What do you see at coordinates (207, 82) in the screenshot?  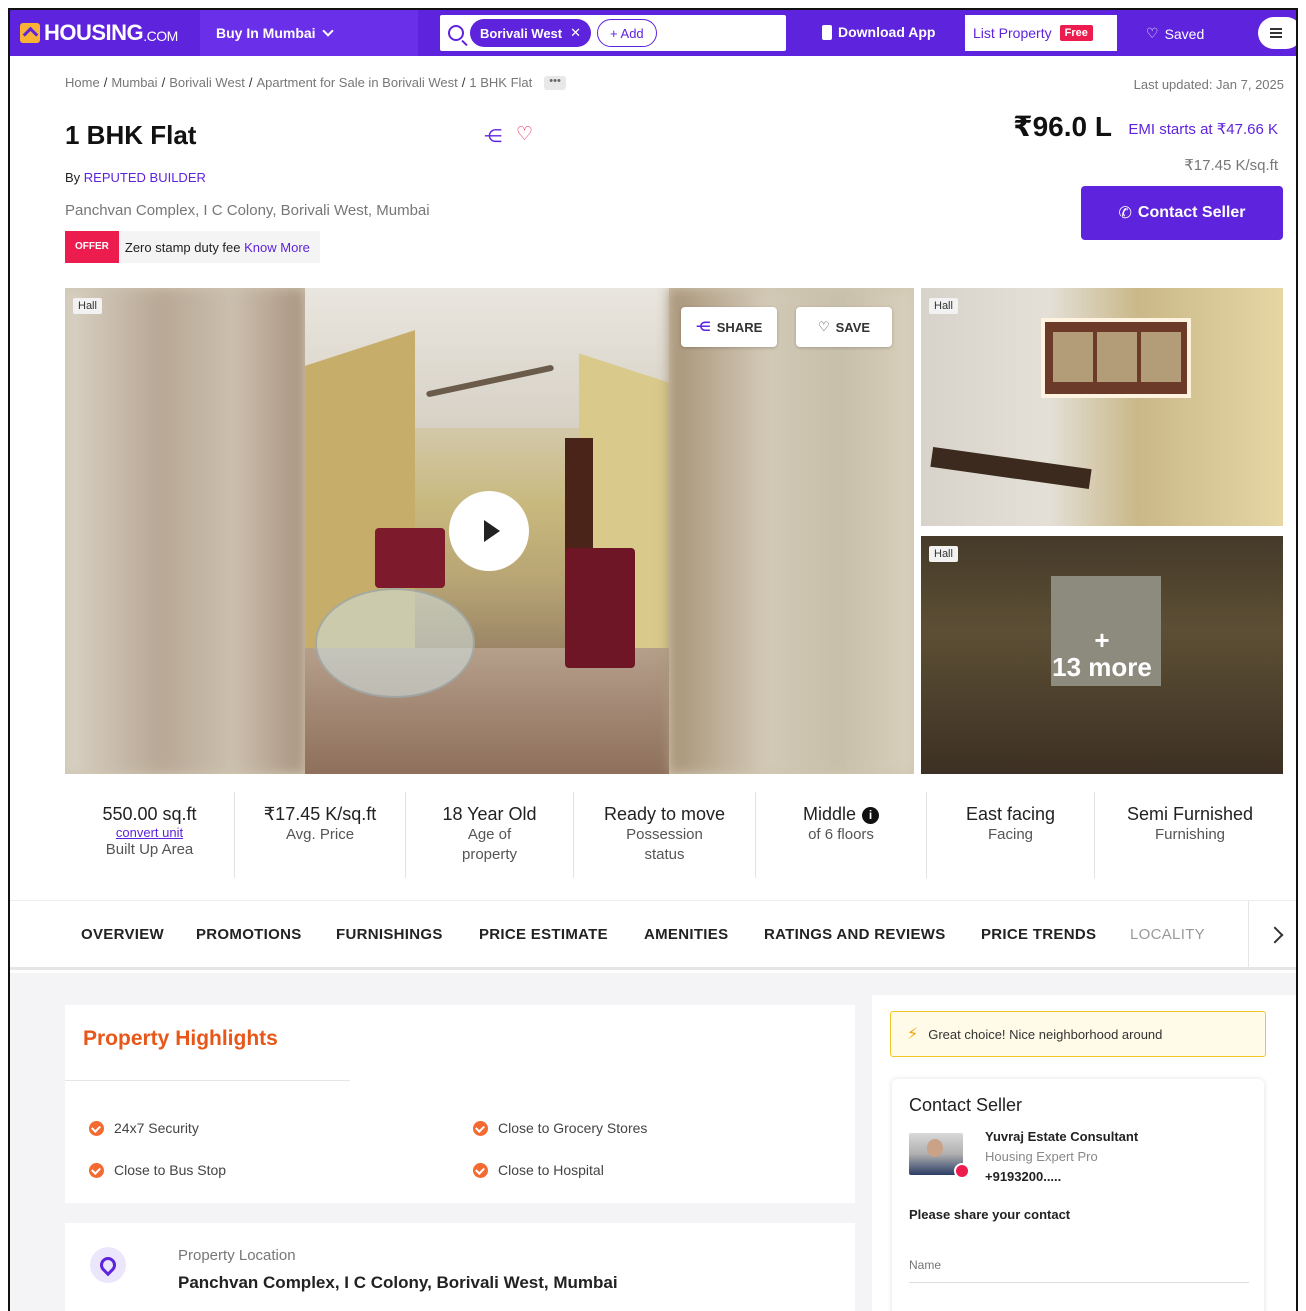 I see `breadcrumb-locality: Borivali West` at bounding box center [207, 82].